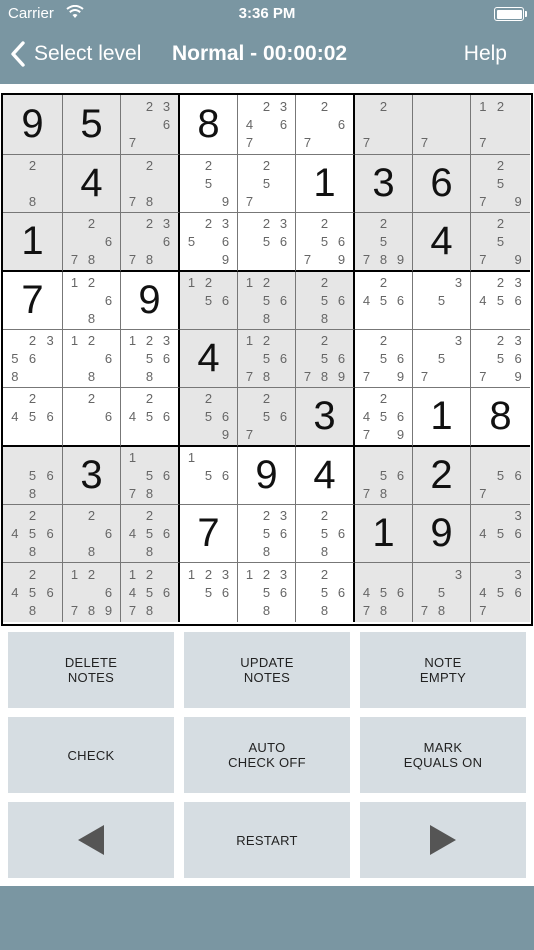  What do you see at coordinates (75, 54) in the screenshot?
I see `back-select-level-button: Select level` at bounding box center [75, 54].